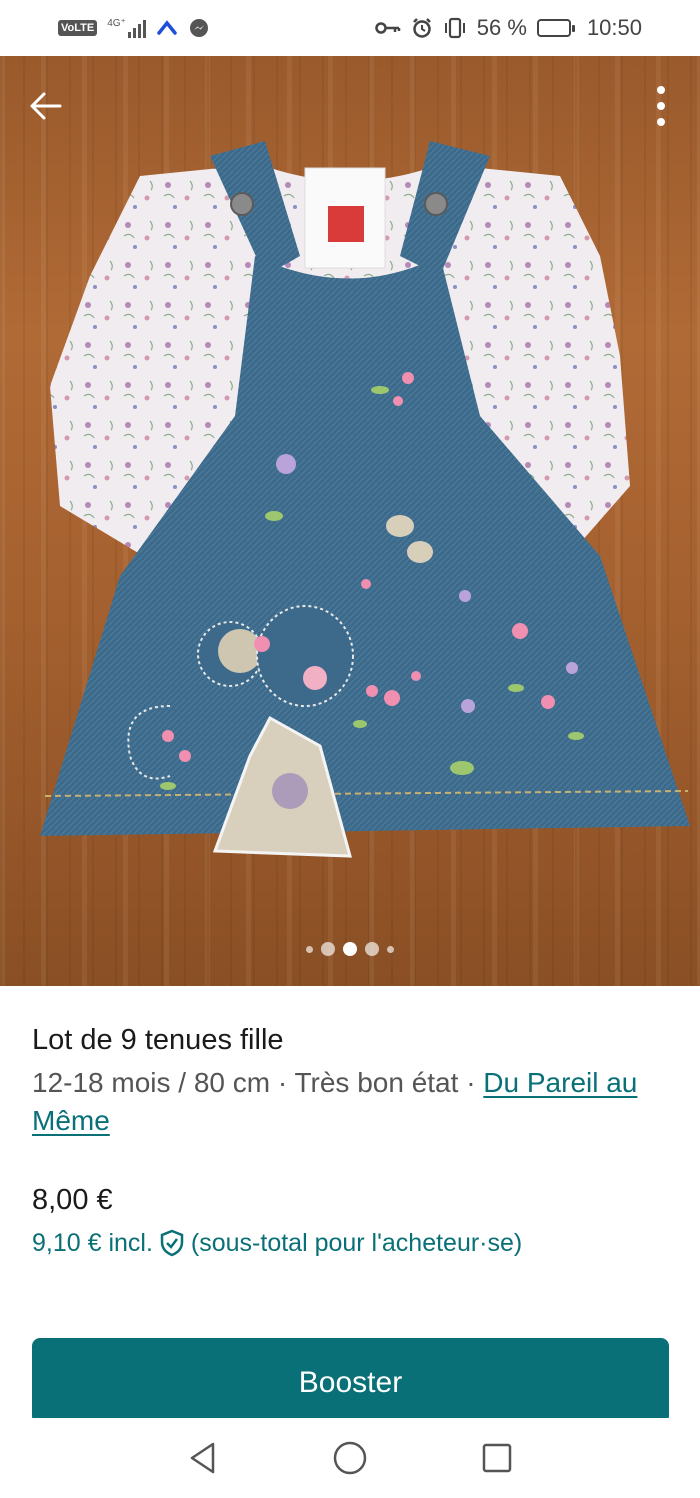 This screenshot has height=1498, width=700. I want to click on back-button, so click(46, 106).